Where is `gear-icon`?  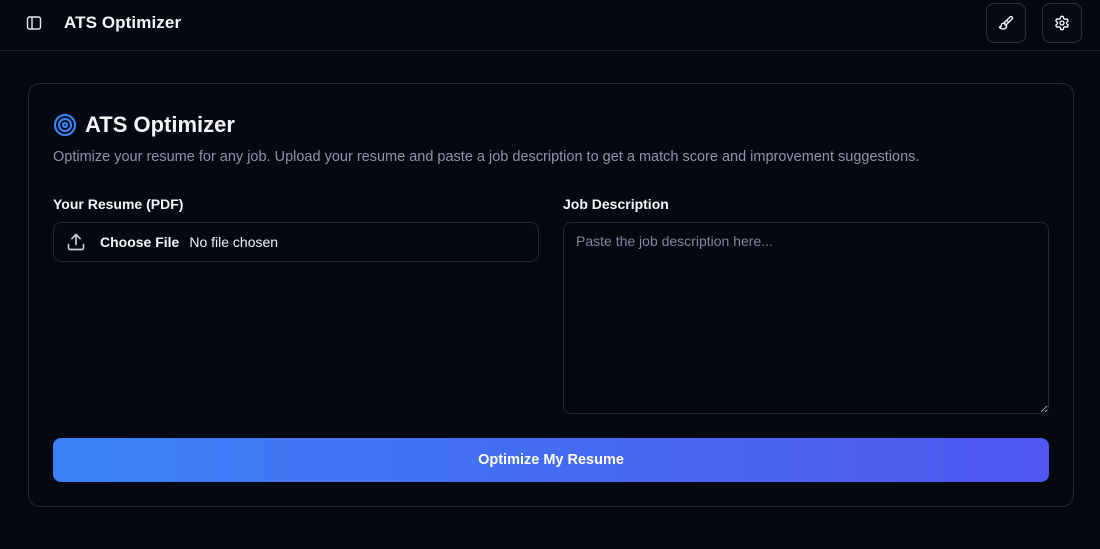
gear-icon is located at coordinates (1062, 23).